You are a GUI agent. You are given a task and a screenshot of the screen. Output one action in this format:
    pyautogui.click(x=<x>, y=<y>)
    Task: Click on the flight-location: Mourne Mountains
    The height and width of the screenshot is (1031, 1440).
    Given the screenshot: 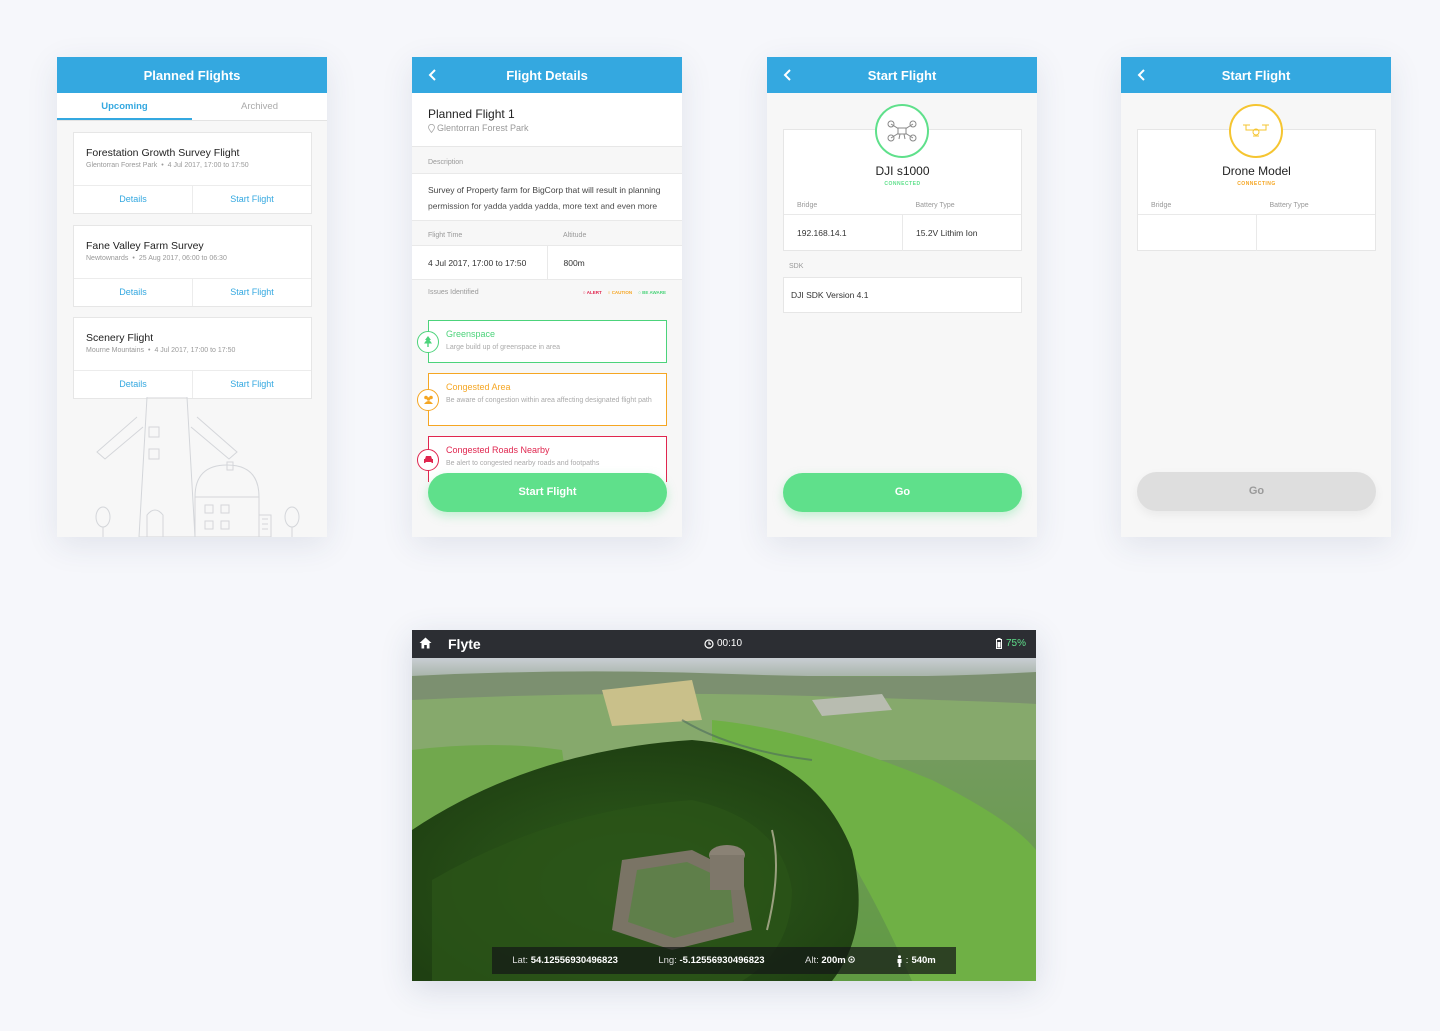 What is the action you would take?
    pyautogui.click(x=115, y=350)
    